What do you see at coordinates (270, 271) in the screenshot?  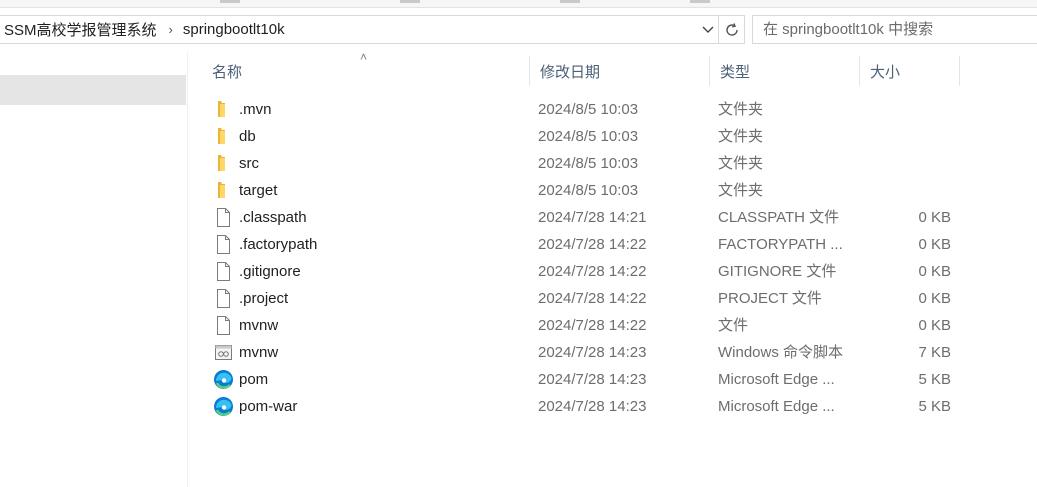 I see `file-name: .gitignore` at bounding box center [270, 271].